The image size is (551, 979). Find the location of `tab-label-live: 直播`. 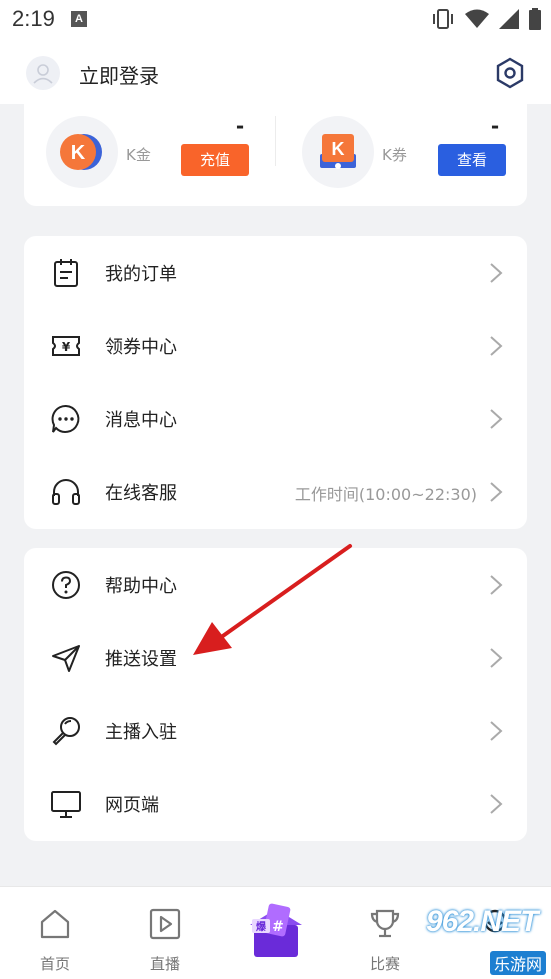

tab-label-live: 直播 is located at coordinates (164, 964).